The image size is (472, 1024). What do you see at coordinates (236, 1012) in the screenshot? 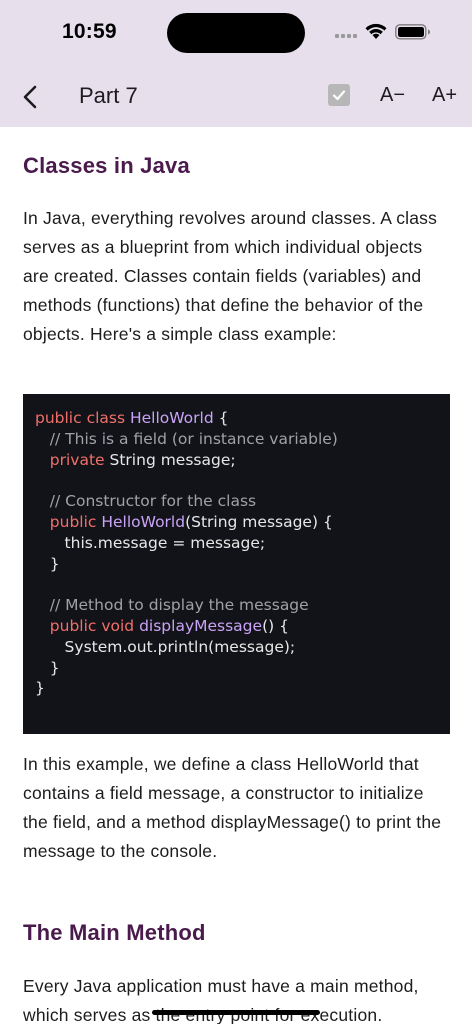
I see `home-indicator` at bounding box center [236, 1012].